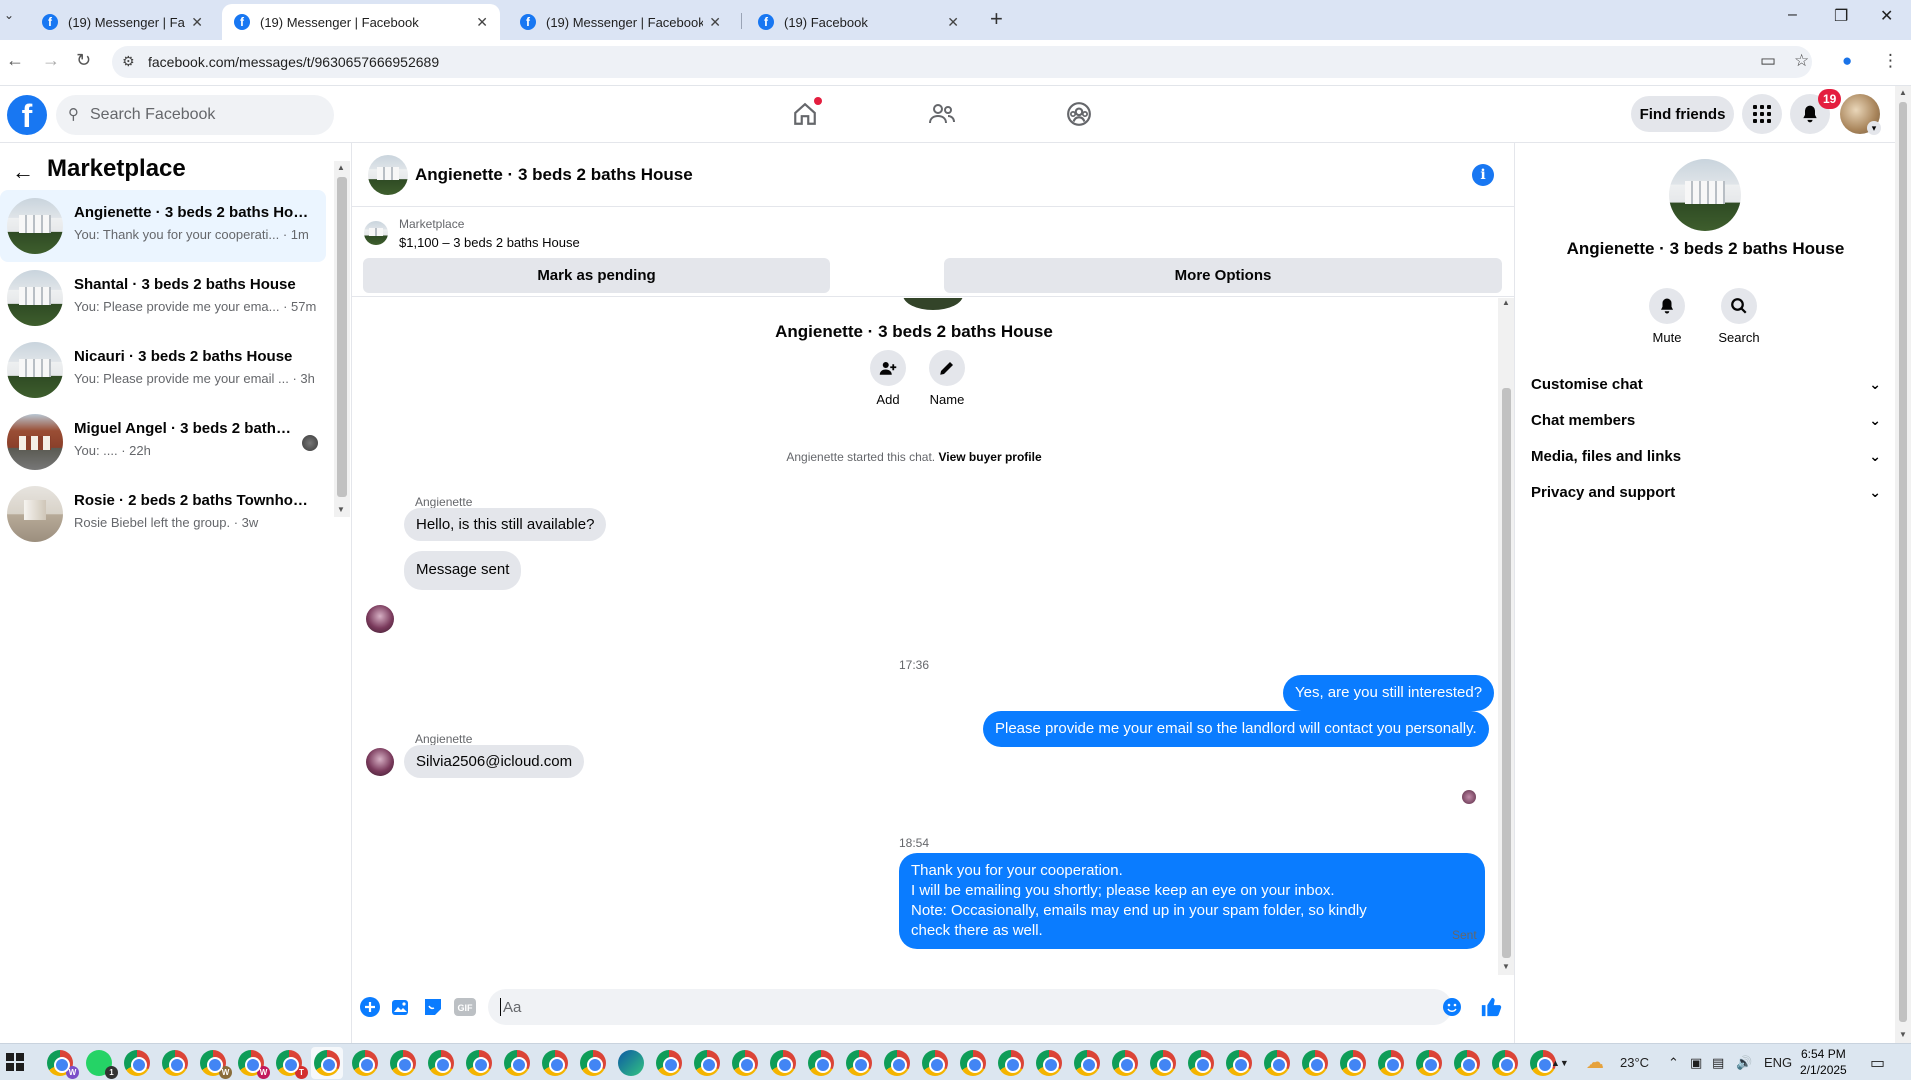 Image resolution: width=1911 pixels, height=1080 pixels. I want to click on chat-avatar, so click(388, 175).